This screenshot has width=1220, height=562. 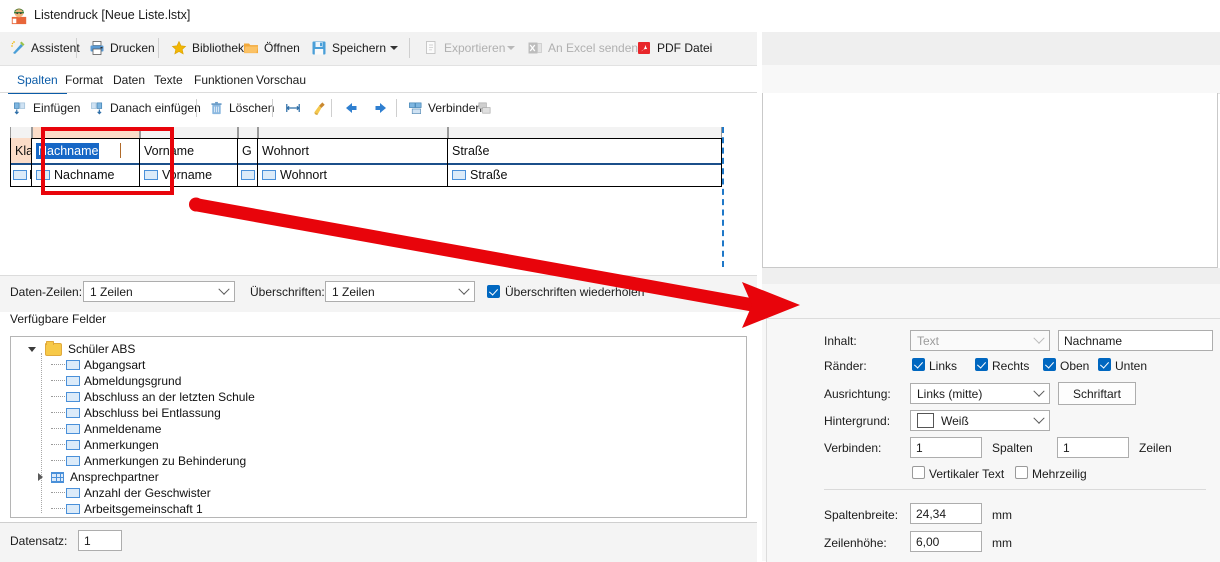 I want to click on row-height-label: Zeilenhöhe:, so click(x=855, y=543).